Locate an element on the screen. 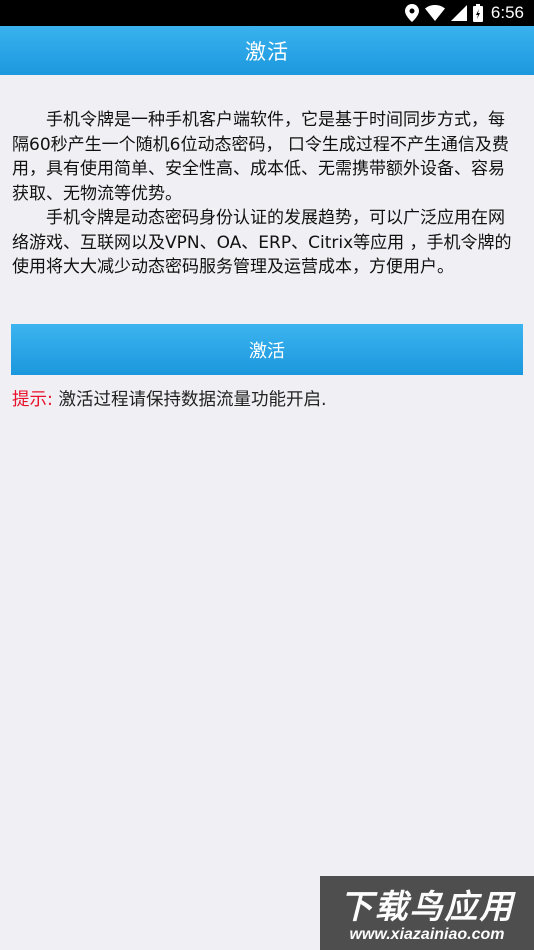 The width and height of the screenshot is (534, 950). location-icon is located at coordinates (411, 13).